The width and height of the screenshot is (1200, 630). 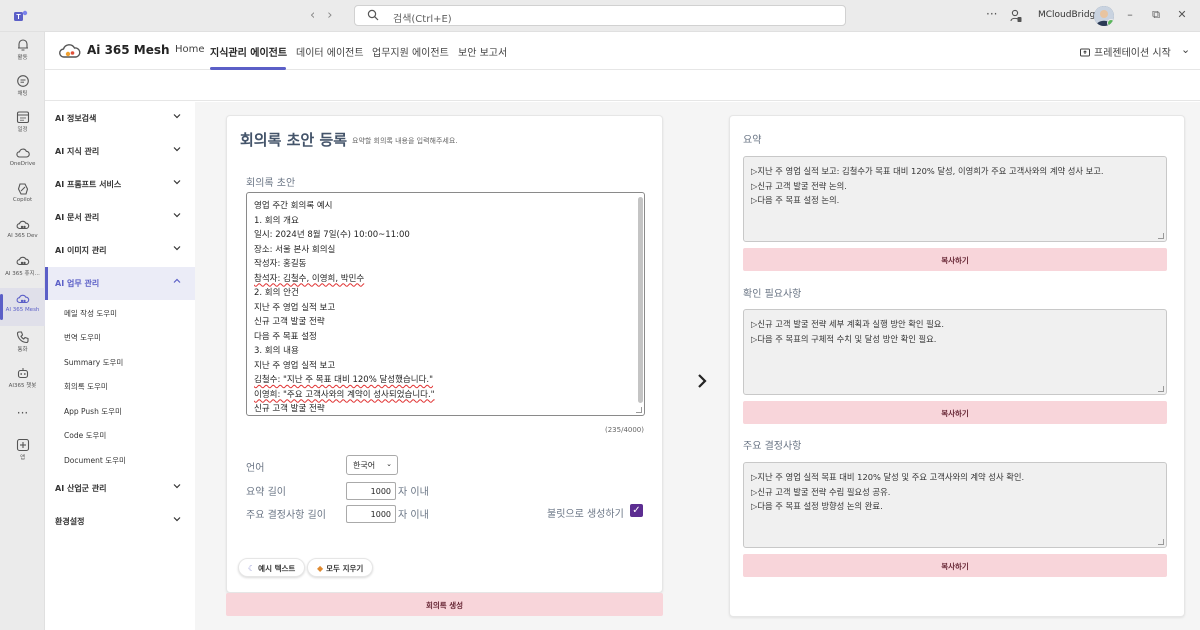 I want to click on close-button: ✕, so click(x=1182, y=14).